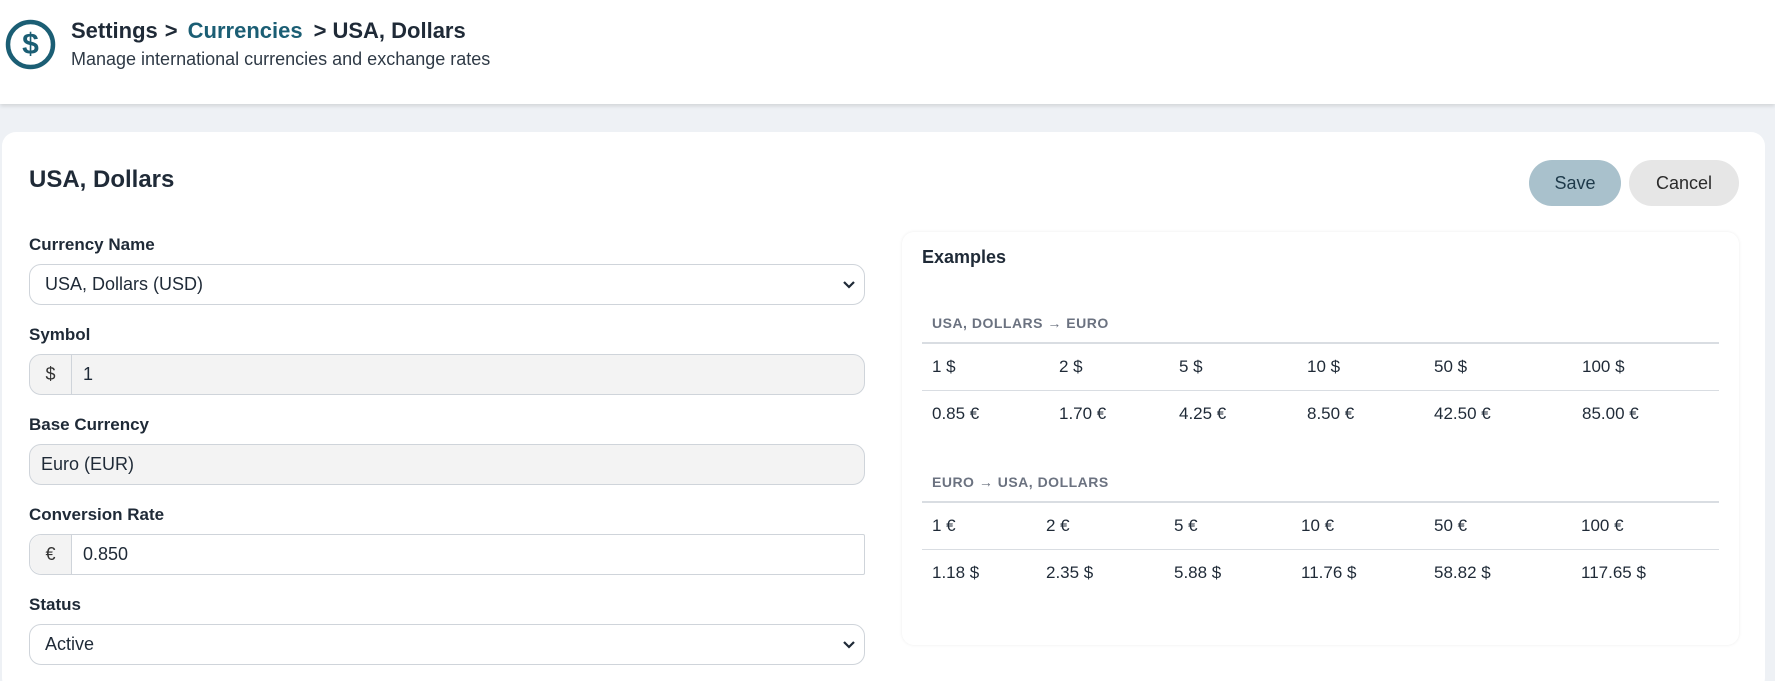 The height and width of the screenshot is (681, 1775). Describe the element at coordinates (102, 179) in the screenshot. I see `card-title: USA, Dollars` at that location.